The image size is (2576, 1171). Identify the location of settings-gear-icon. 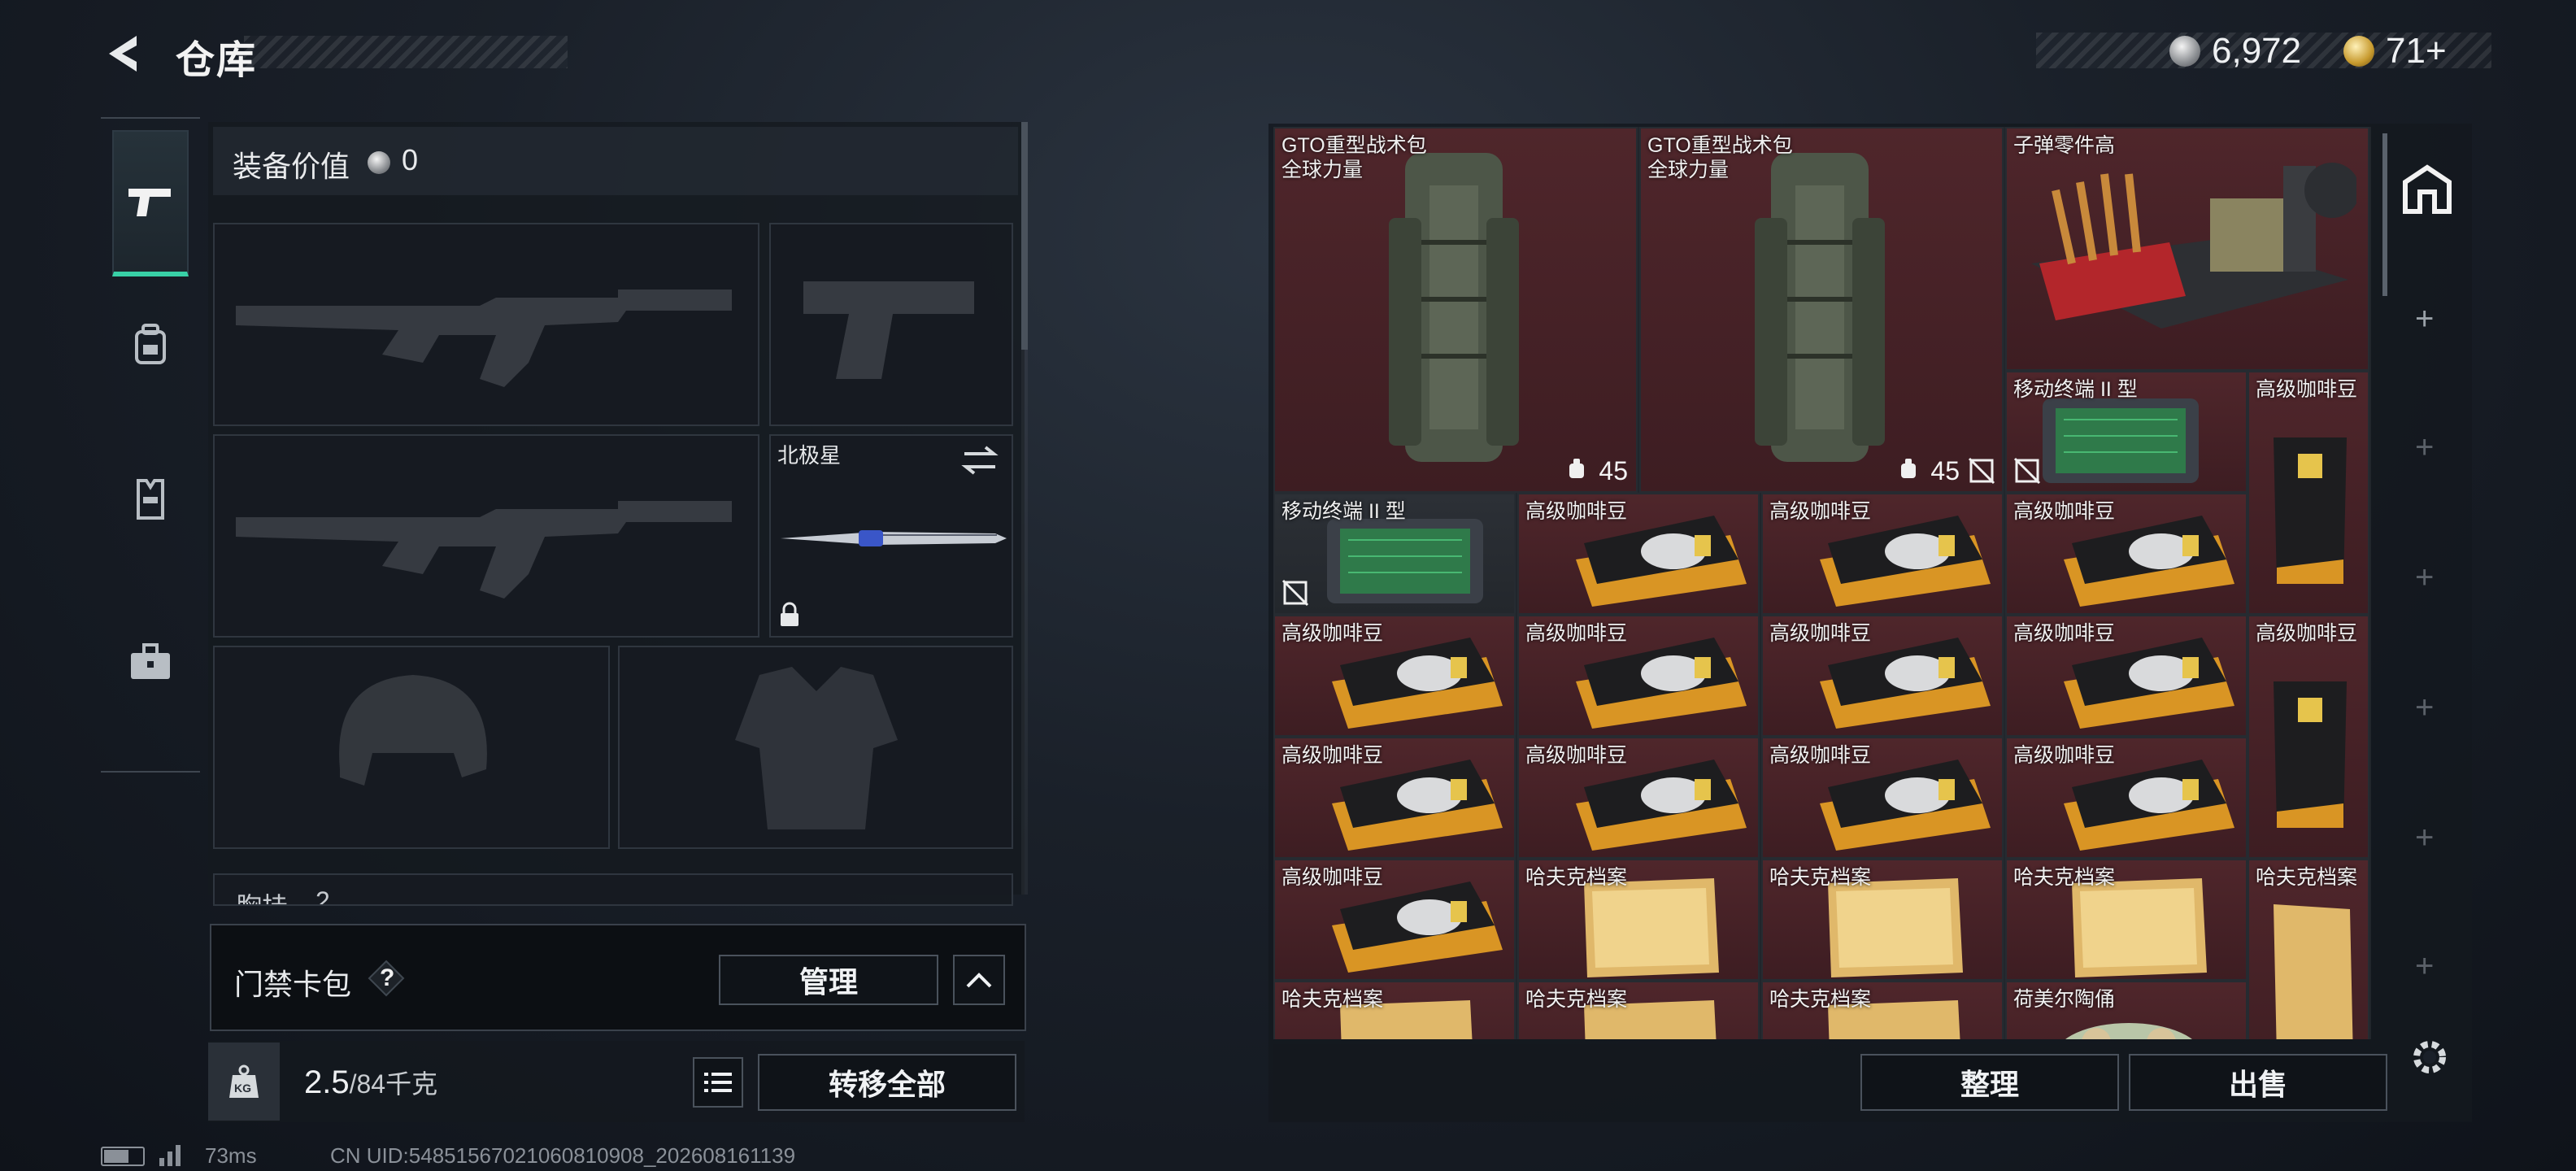
(2430, 1057).